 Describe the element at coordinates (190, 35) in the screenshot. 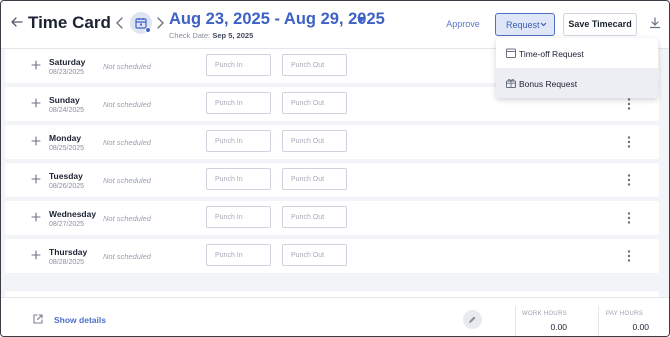

I see `check-date-label: Check Date:` at that location.